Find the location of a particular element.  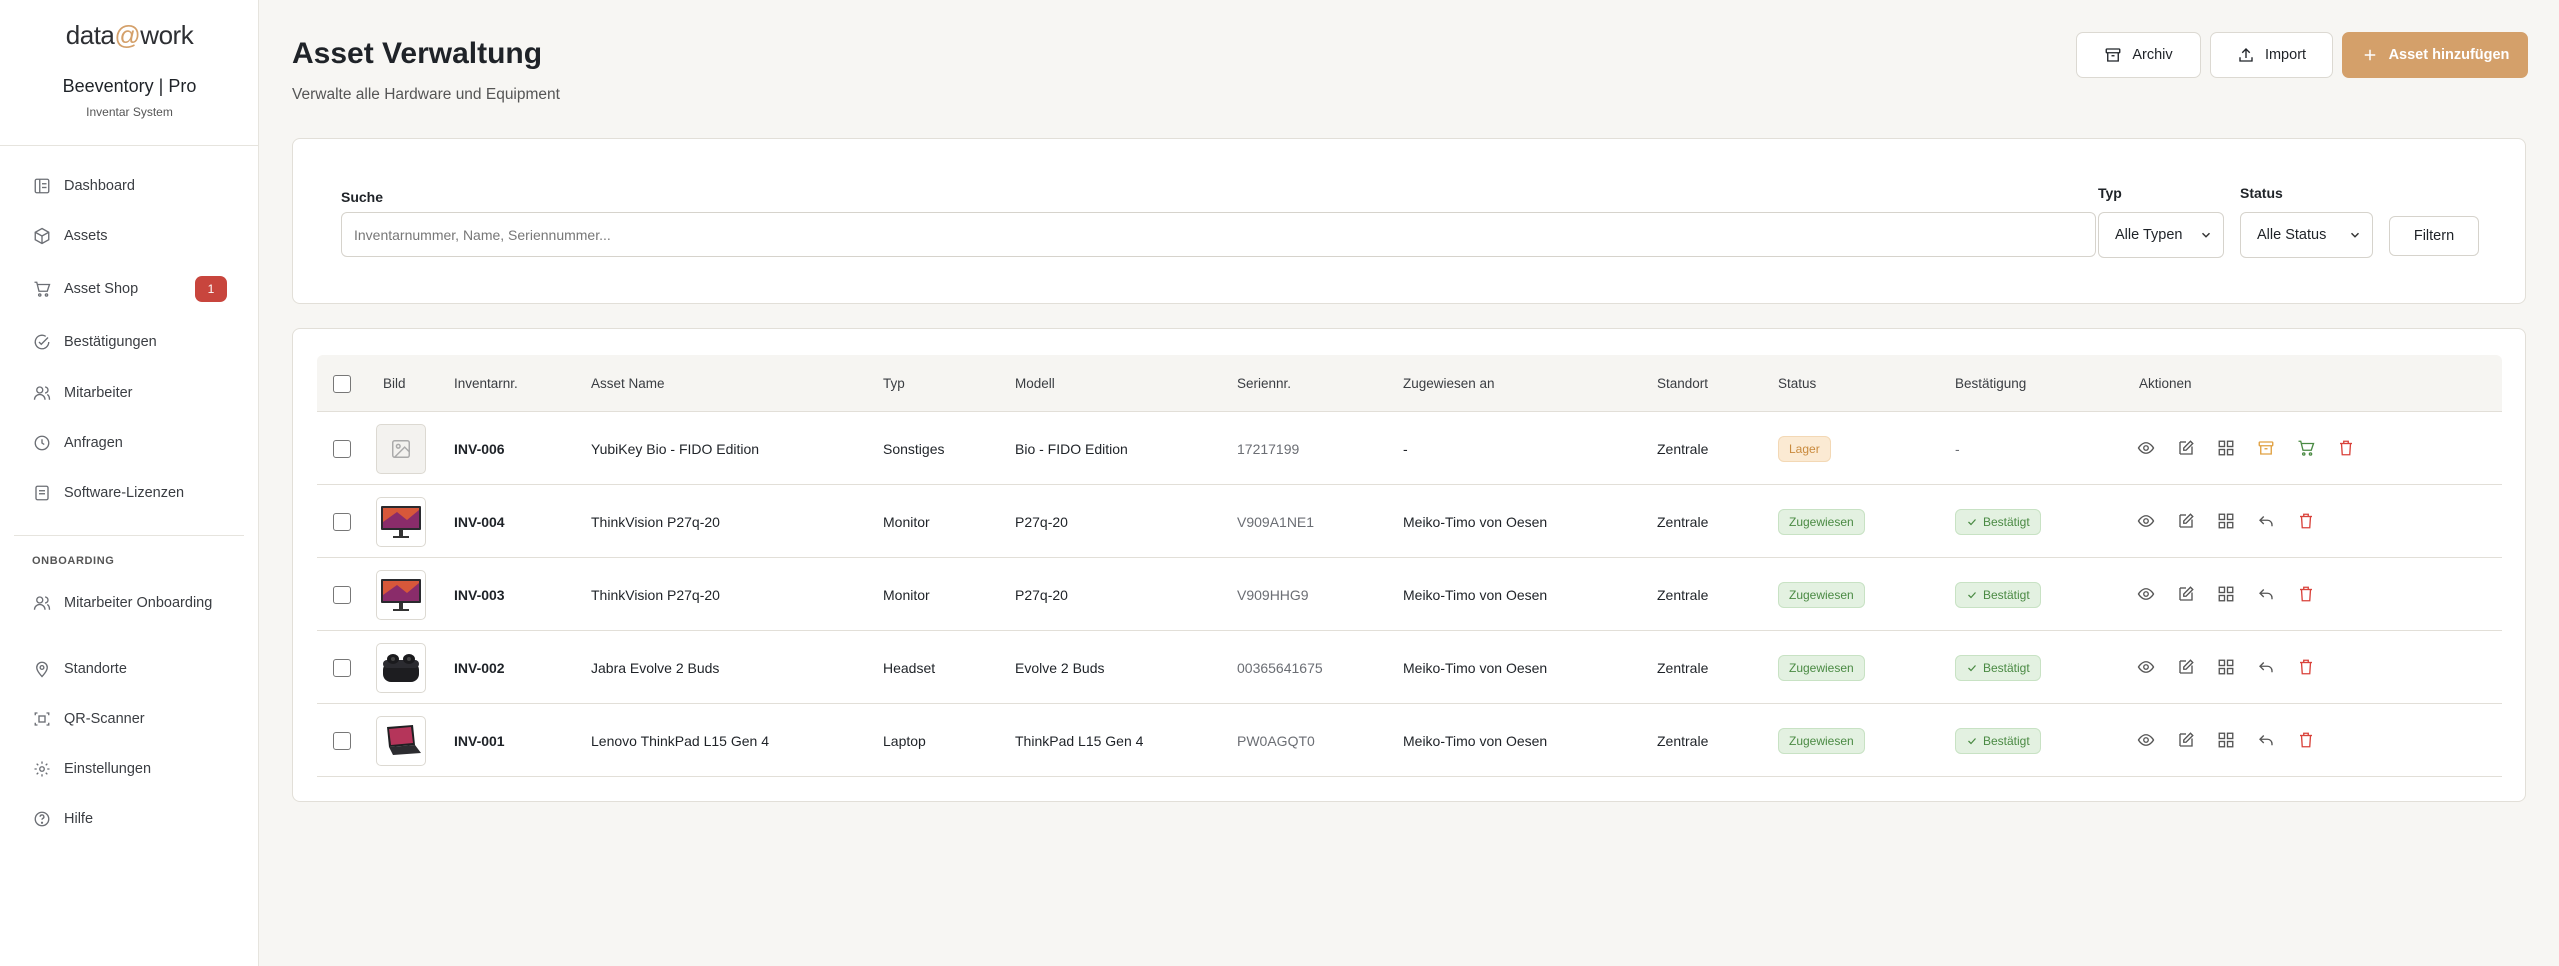

column-header: Seriennr. is located at coordinates (1264, 383).